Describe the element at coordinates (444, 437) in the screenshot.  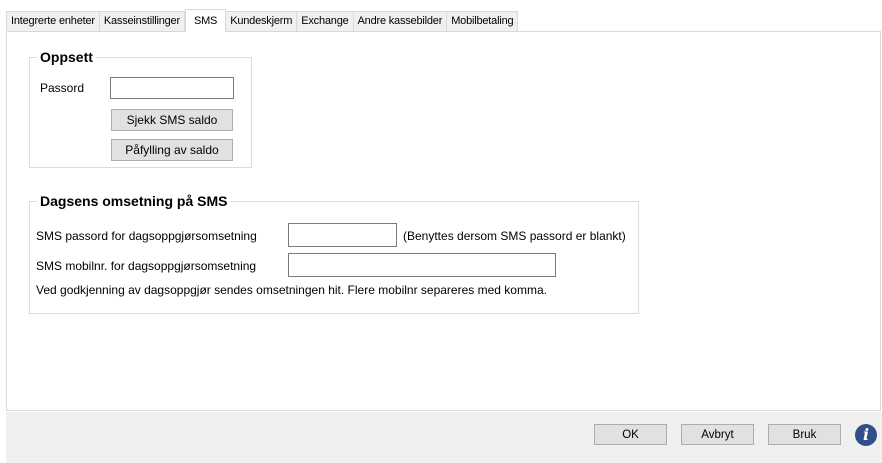
I see `footer-bar: OK Avbryt Bruk` at that location.